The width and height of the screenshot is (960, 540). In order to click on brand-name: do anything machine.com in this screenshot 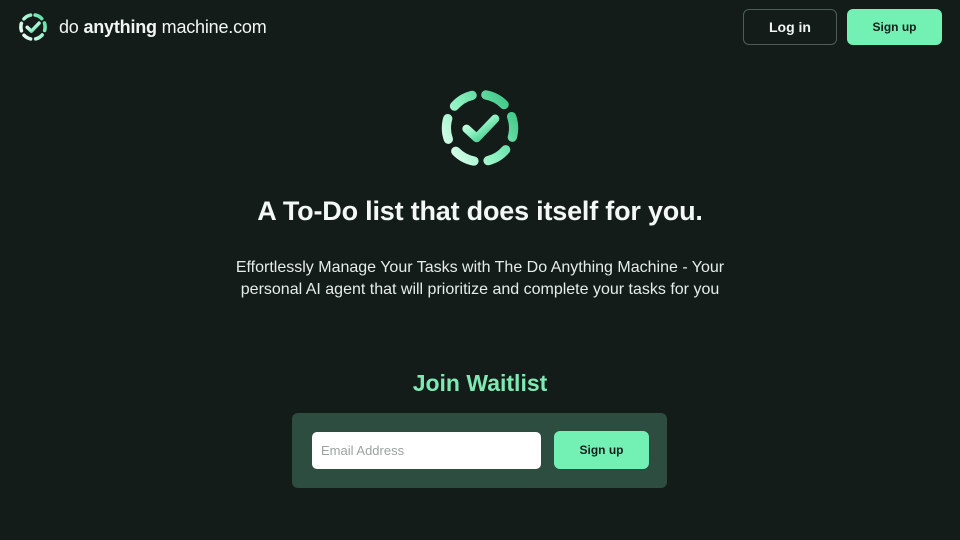, I will do `click(163, 27)`.